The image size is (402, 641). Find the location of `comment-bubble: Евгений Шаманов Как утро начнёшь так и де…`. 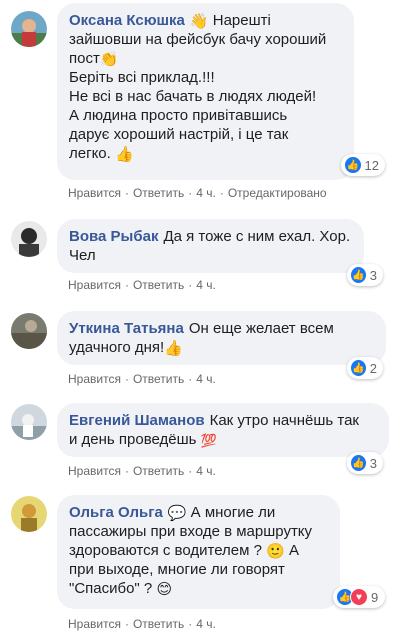

comment-bubble: Евгений Шаманов Как утро начнёшь так и де… is located at coordinates (223, 430).